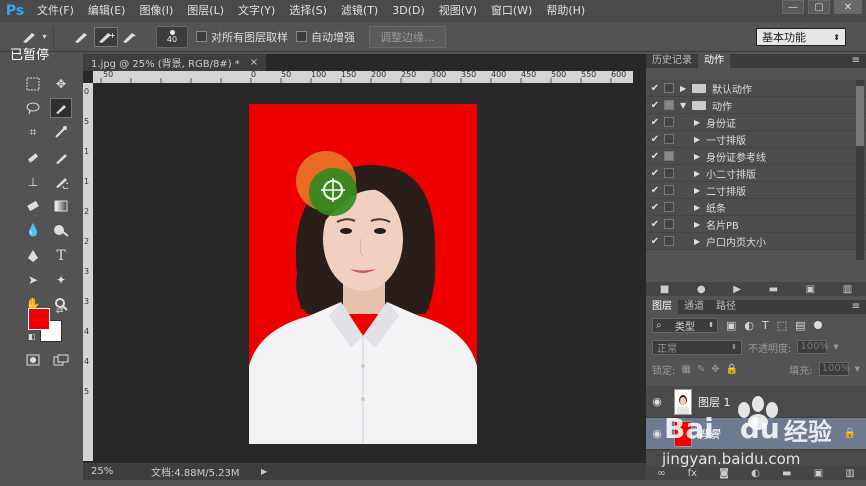  I want to click on new-set-icon: ▬, so click(773, 289).